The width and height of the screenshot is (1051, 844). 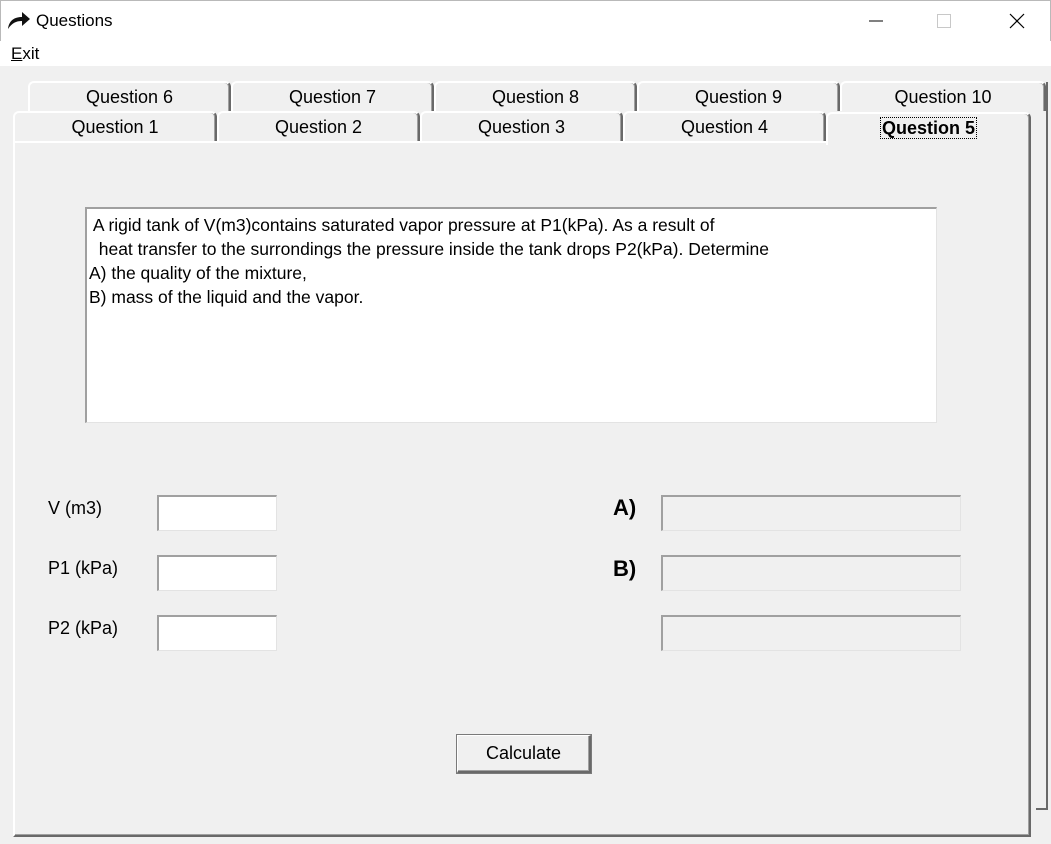 I want to click on close-icon, so click(x=1017, y=21).